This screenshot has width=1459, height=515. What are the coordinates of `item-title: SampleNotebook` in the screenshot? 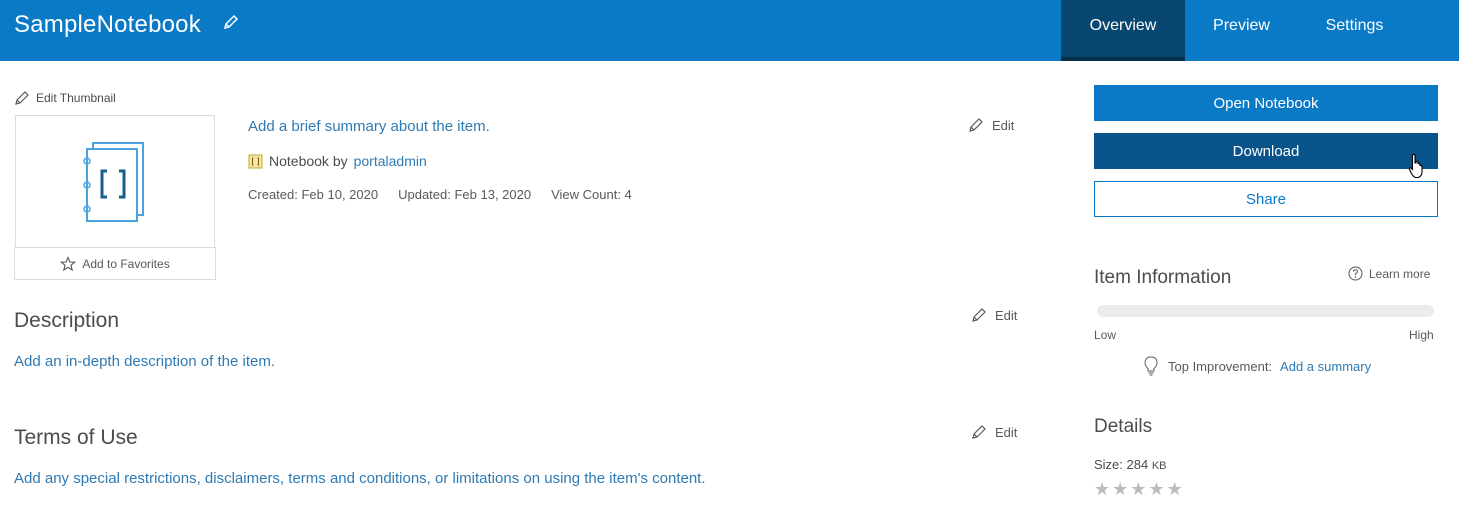 It's located at (107, 24).